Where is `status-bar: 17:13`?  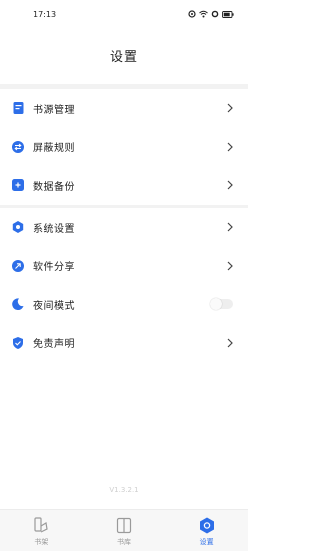 status-bar: 17:13 is located at coordinates (124, 15).